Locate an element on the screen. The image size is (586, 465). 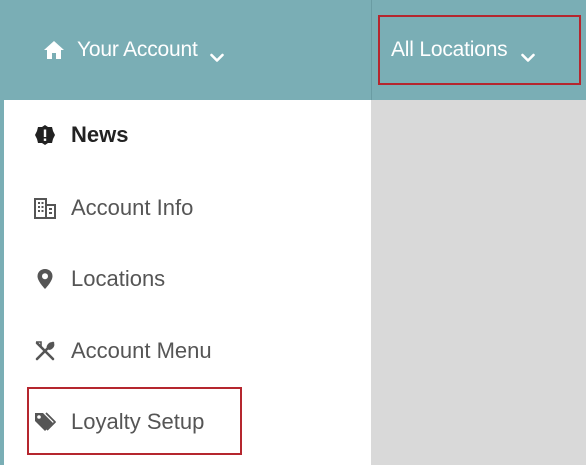
sidebar-item-label: Loyalty Setup is located at coordinates (138, 421).